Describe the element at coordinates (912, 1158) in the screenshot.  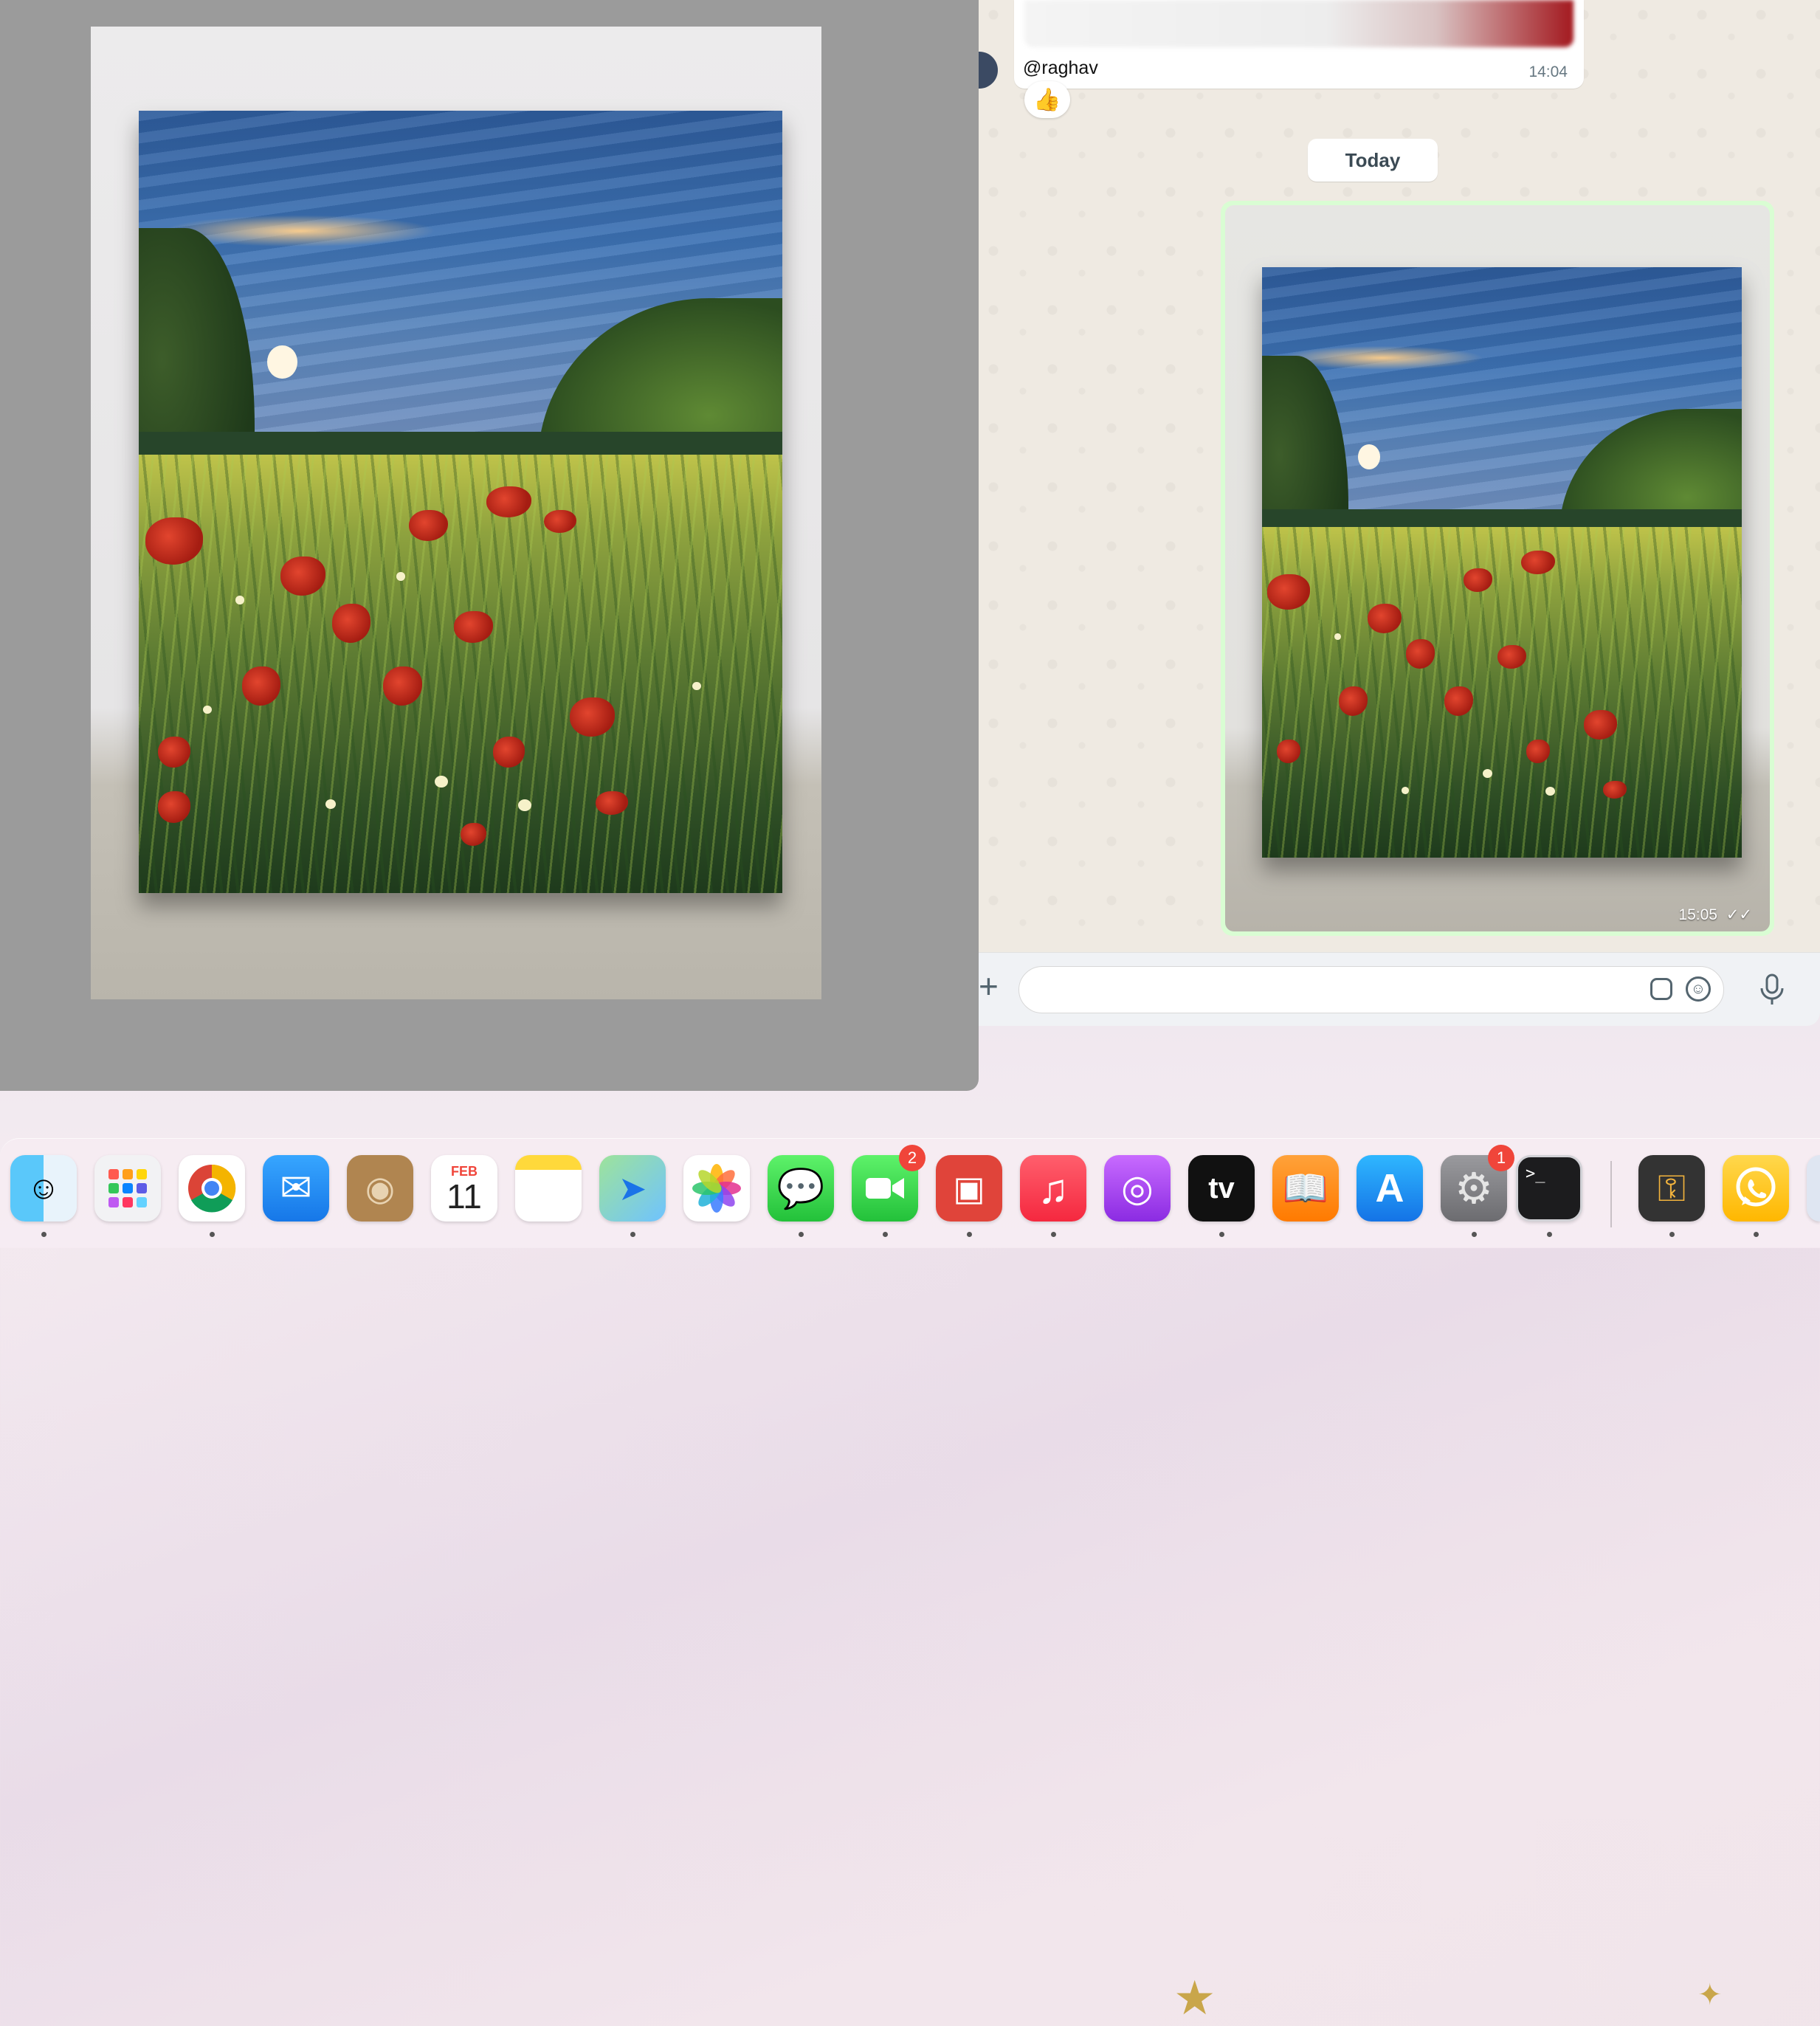
I see `notification-badge: 2` at that location.